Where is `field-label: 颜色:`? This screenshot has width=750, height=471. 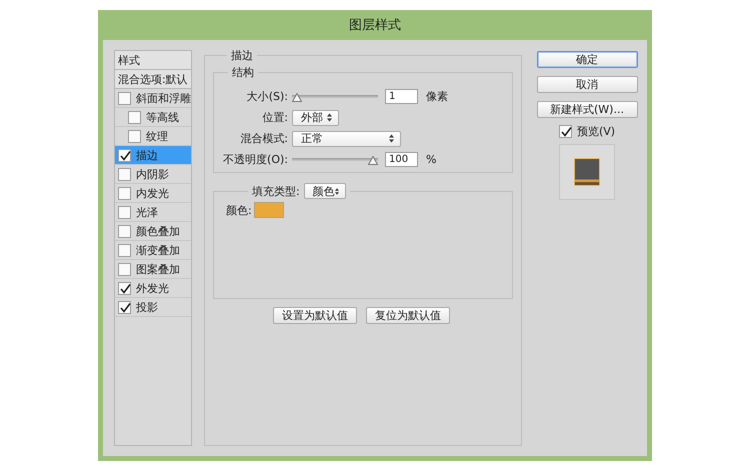
field-label: 颜色: is located at coordinates (239, 210).